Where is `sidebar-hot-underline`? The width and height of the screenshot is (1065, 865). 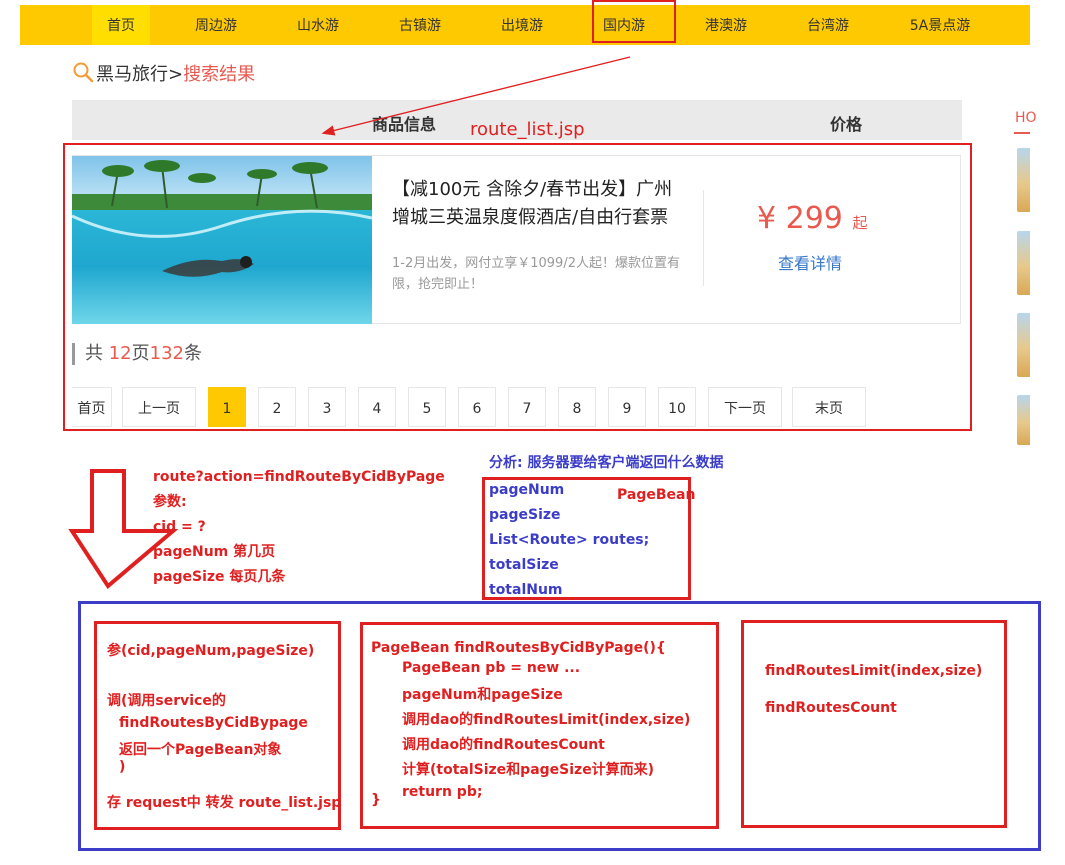
sidebar-hot-underline is located at coordinates (1022, 133).